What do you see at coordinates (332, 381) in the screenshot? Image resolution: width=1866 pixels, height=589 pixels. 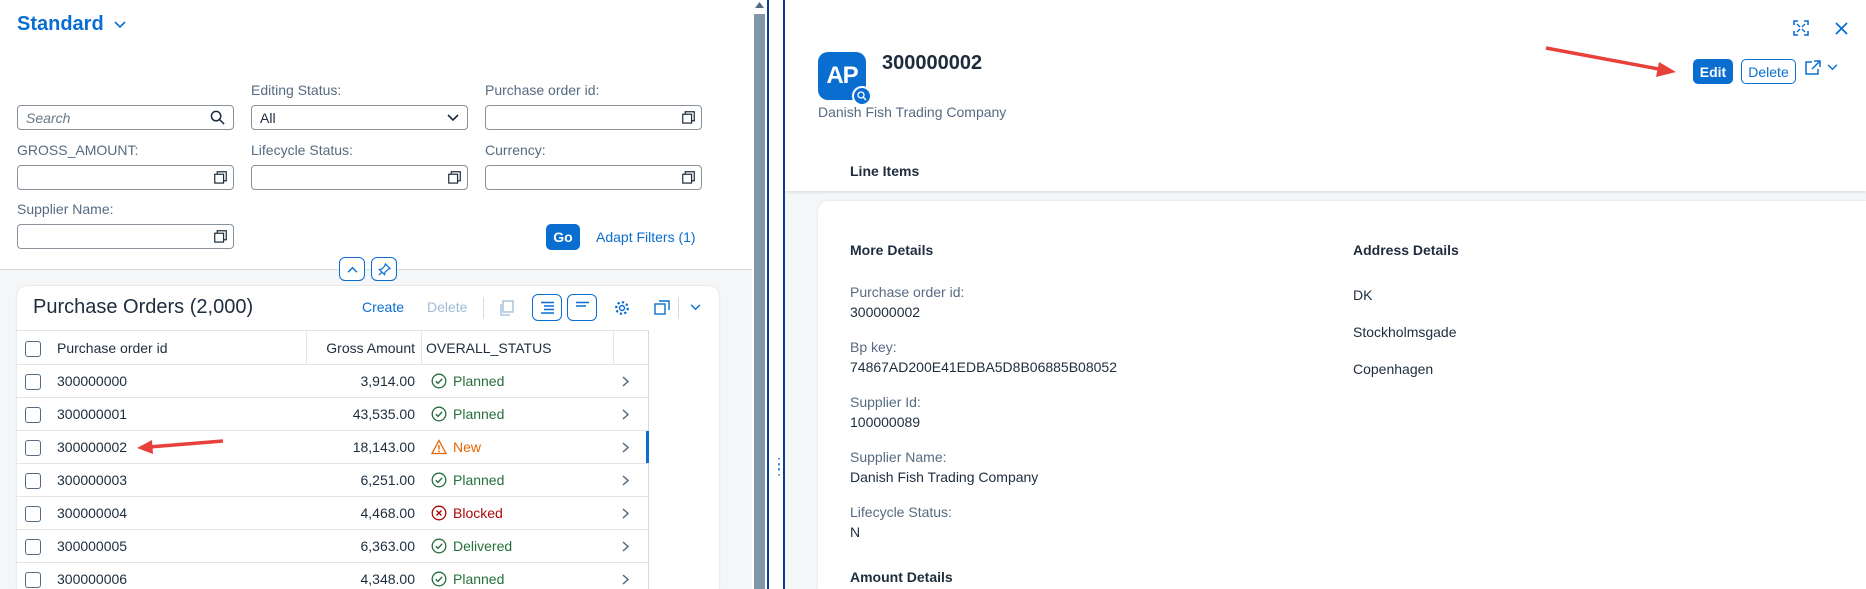 I see `table-row: 300000000 3,914.00 Planned` at bounding box center [332, 381].